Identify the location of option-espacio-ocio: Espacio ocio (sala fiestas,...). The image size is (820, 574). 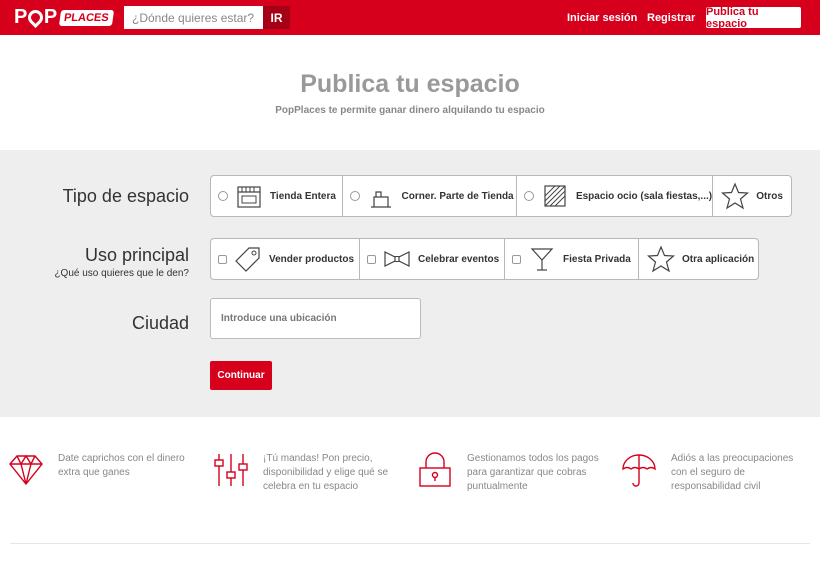
(615, 196).